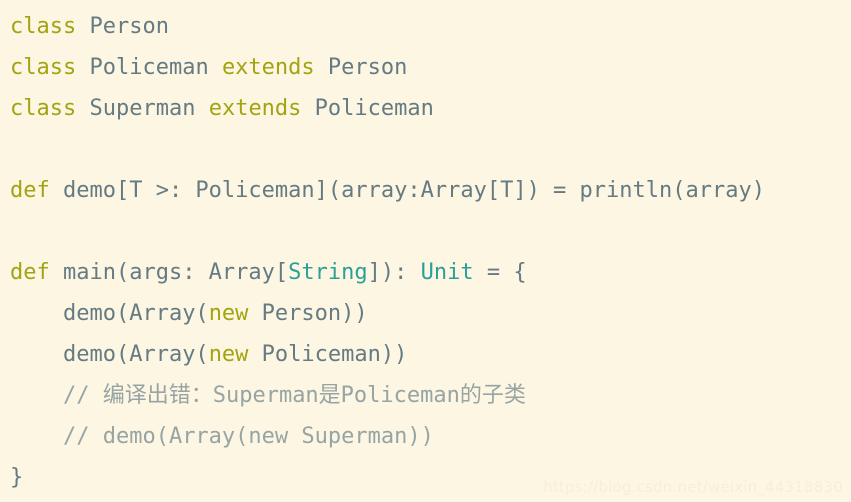  I want to click on code-line: demo(Array(new Person)), so click(430, 313).